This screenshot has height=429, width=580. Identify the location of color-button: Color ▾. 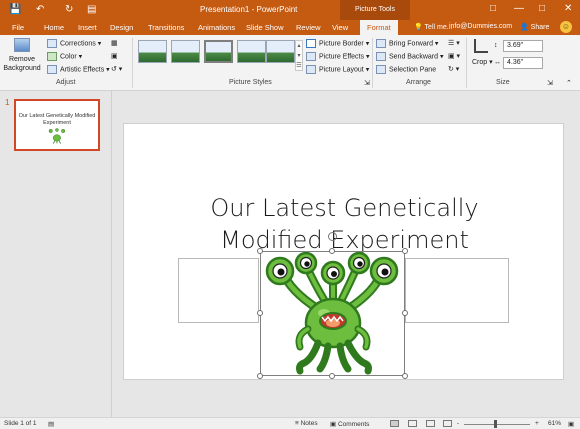
(64, 56).